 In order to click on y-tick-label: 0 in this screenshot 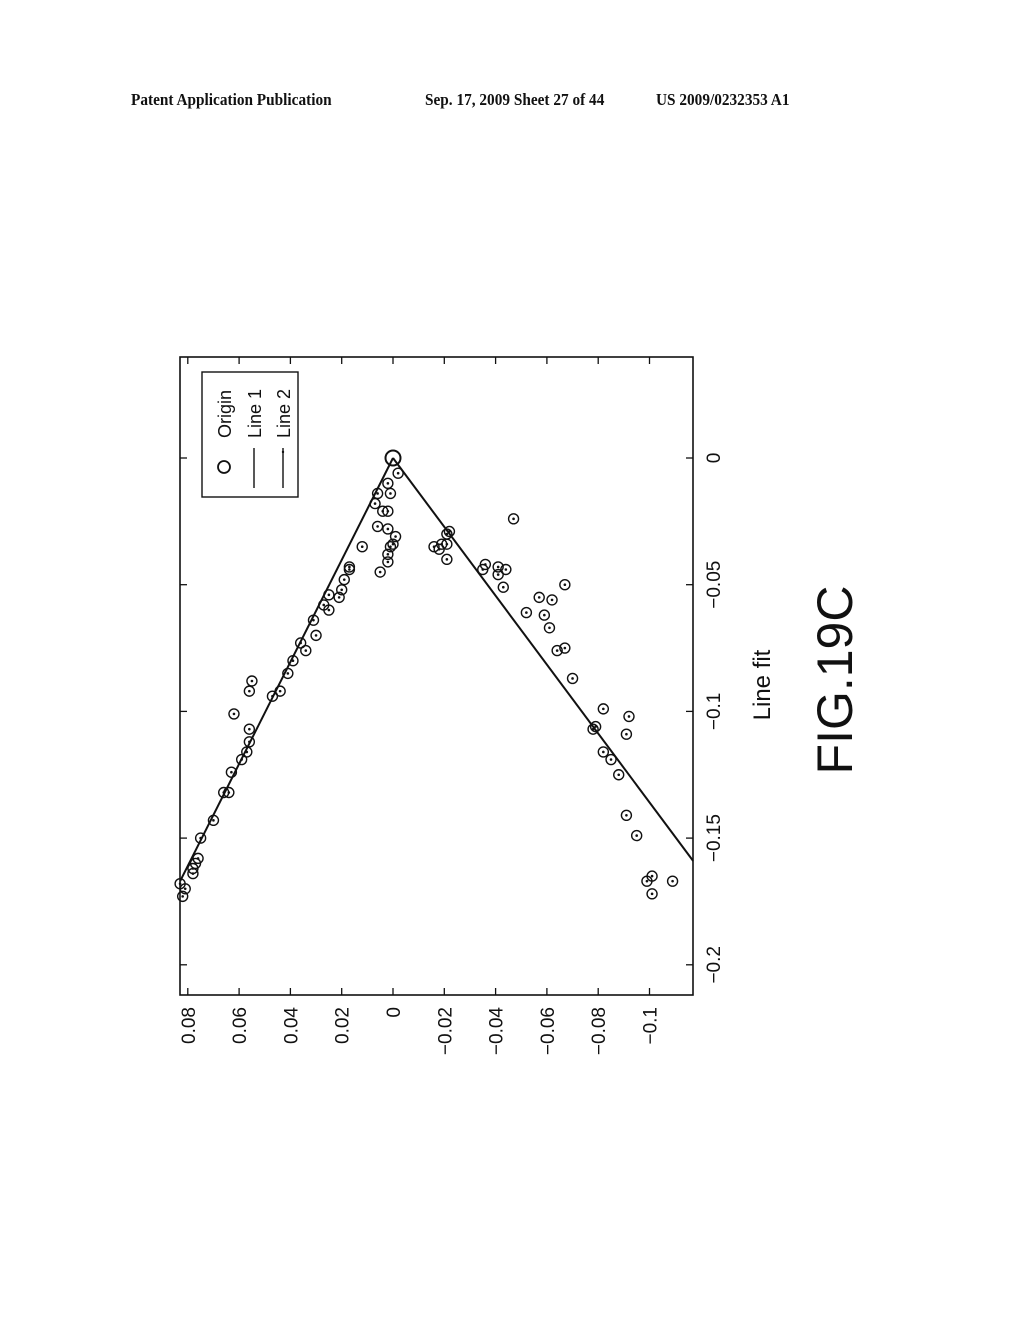, I will do `click(394, 1012)`.